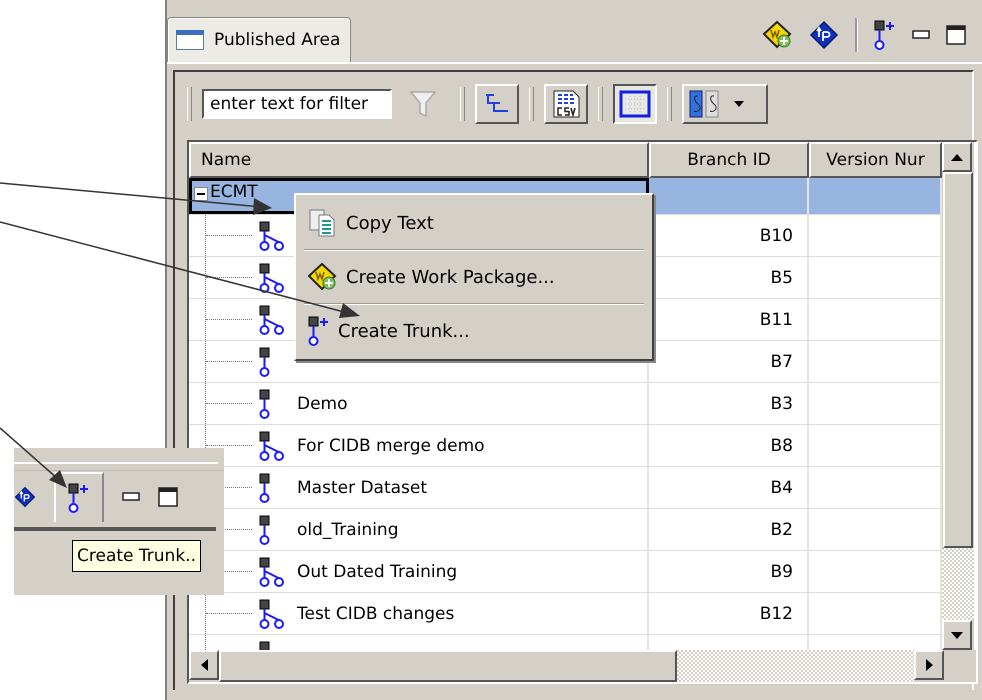 This screenshot has height=700, width=982. What do you see at coordinates (776, 320) in the screenshot?
I see `table-cell: B11` at bounding box center [776, 320].